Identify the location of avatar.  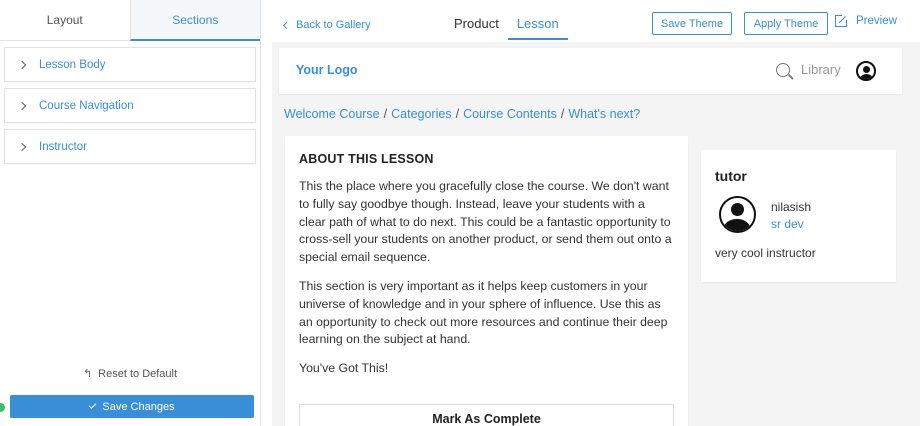
(737, 214).